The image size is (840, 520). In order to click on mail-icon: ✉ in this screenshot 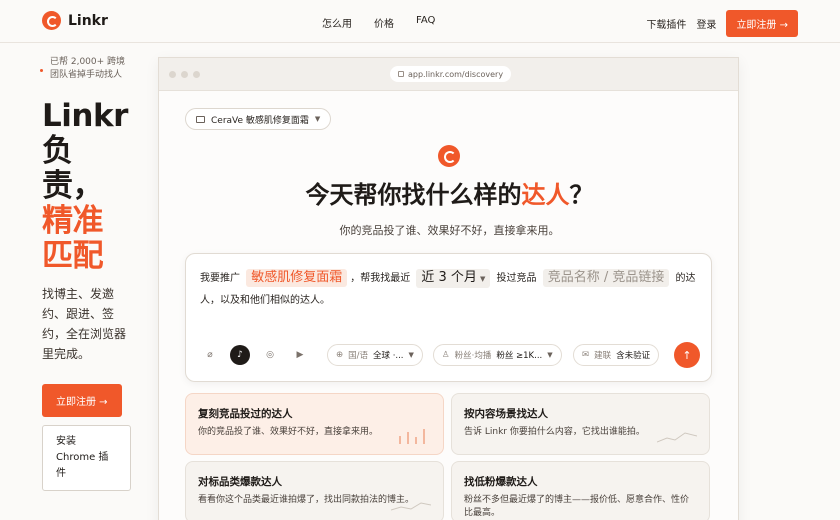, I will do `click(586, 355)`.